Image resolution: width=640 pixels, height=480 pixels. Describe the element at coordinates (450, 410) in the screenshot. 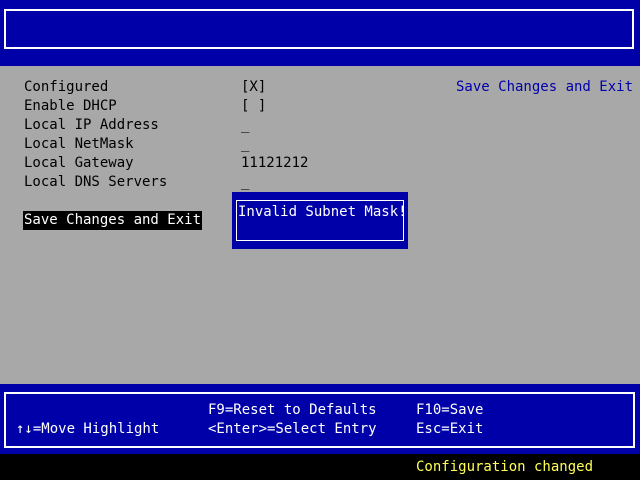

I see `key-help-save: F10=Save` at that location.